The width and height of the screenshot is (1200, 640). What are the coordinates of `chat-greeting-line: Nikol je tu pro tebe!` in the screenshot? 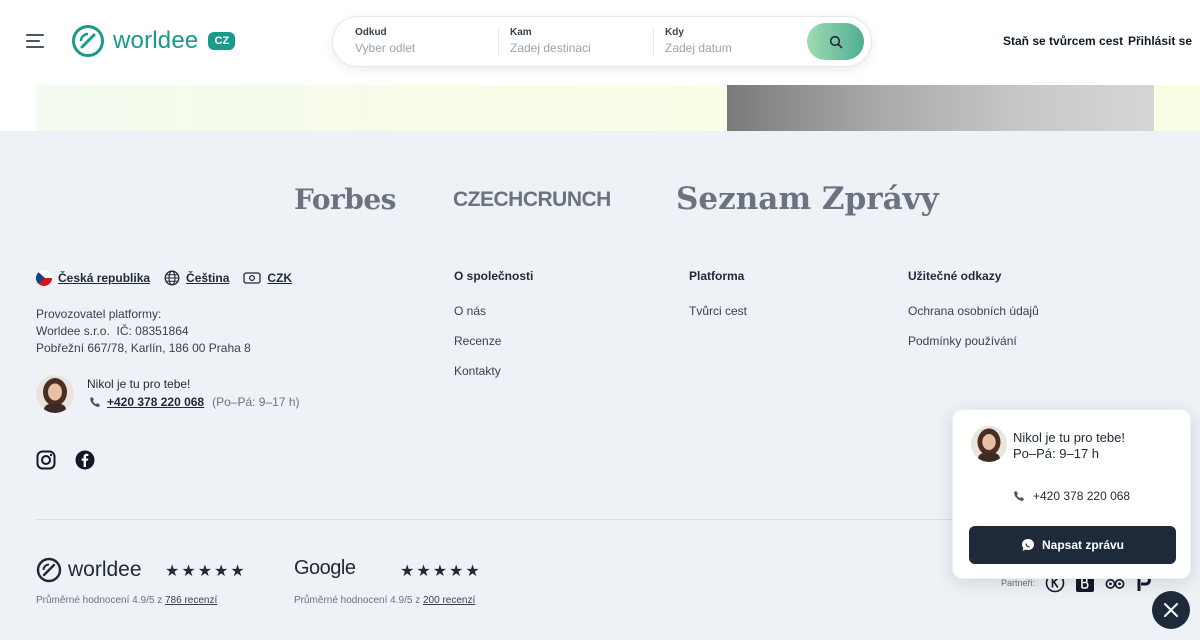 It's located at (1069, 437).